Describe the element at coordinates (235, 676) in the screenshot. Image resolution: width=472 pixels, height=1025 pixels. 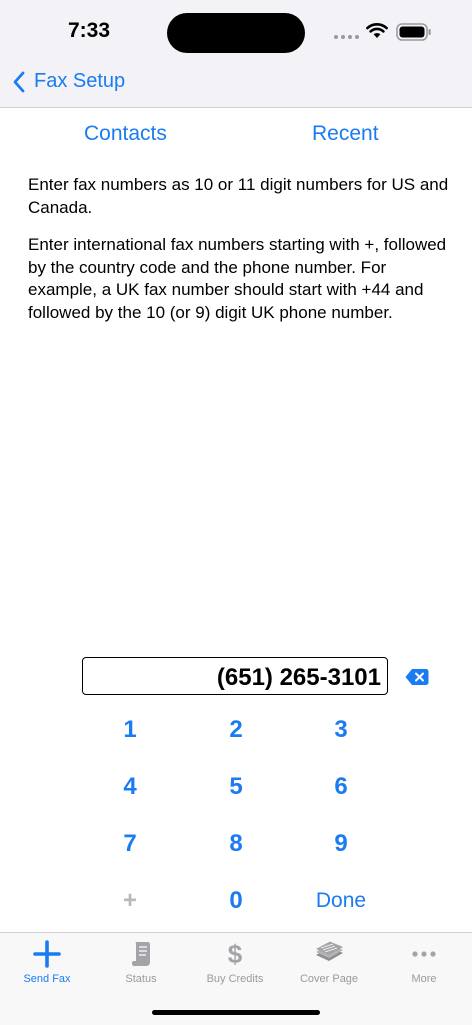
I see `fax-number-field: (651) 265-3101` at that location.